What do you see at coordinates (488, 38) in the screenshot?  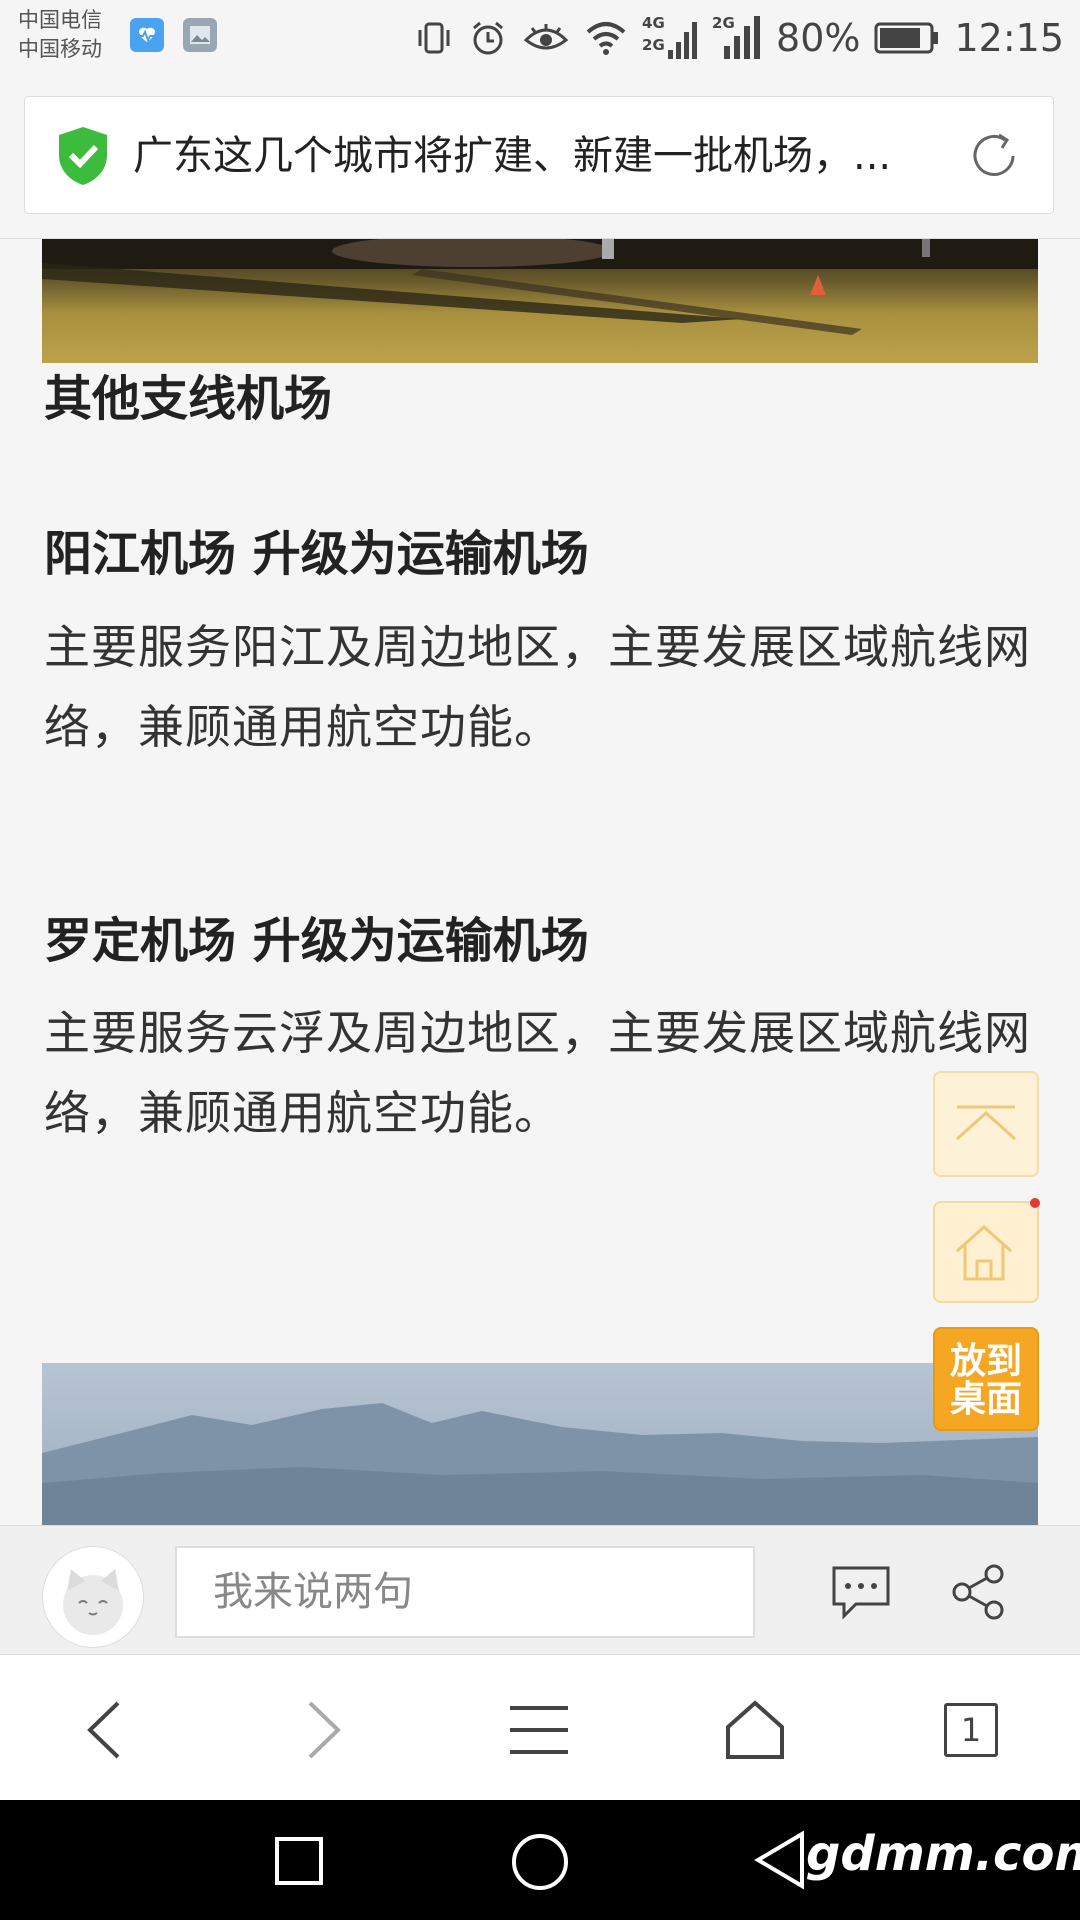 I see `alarm-icon` at bounding box center [488, 38].